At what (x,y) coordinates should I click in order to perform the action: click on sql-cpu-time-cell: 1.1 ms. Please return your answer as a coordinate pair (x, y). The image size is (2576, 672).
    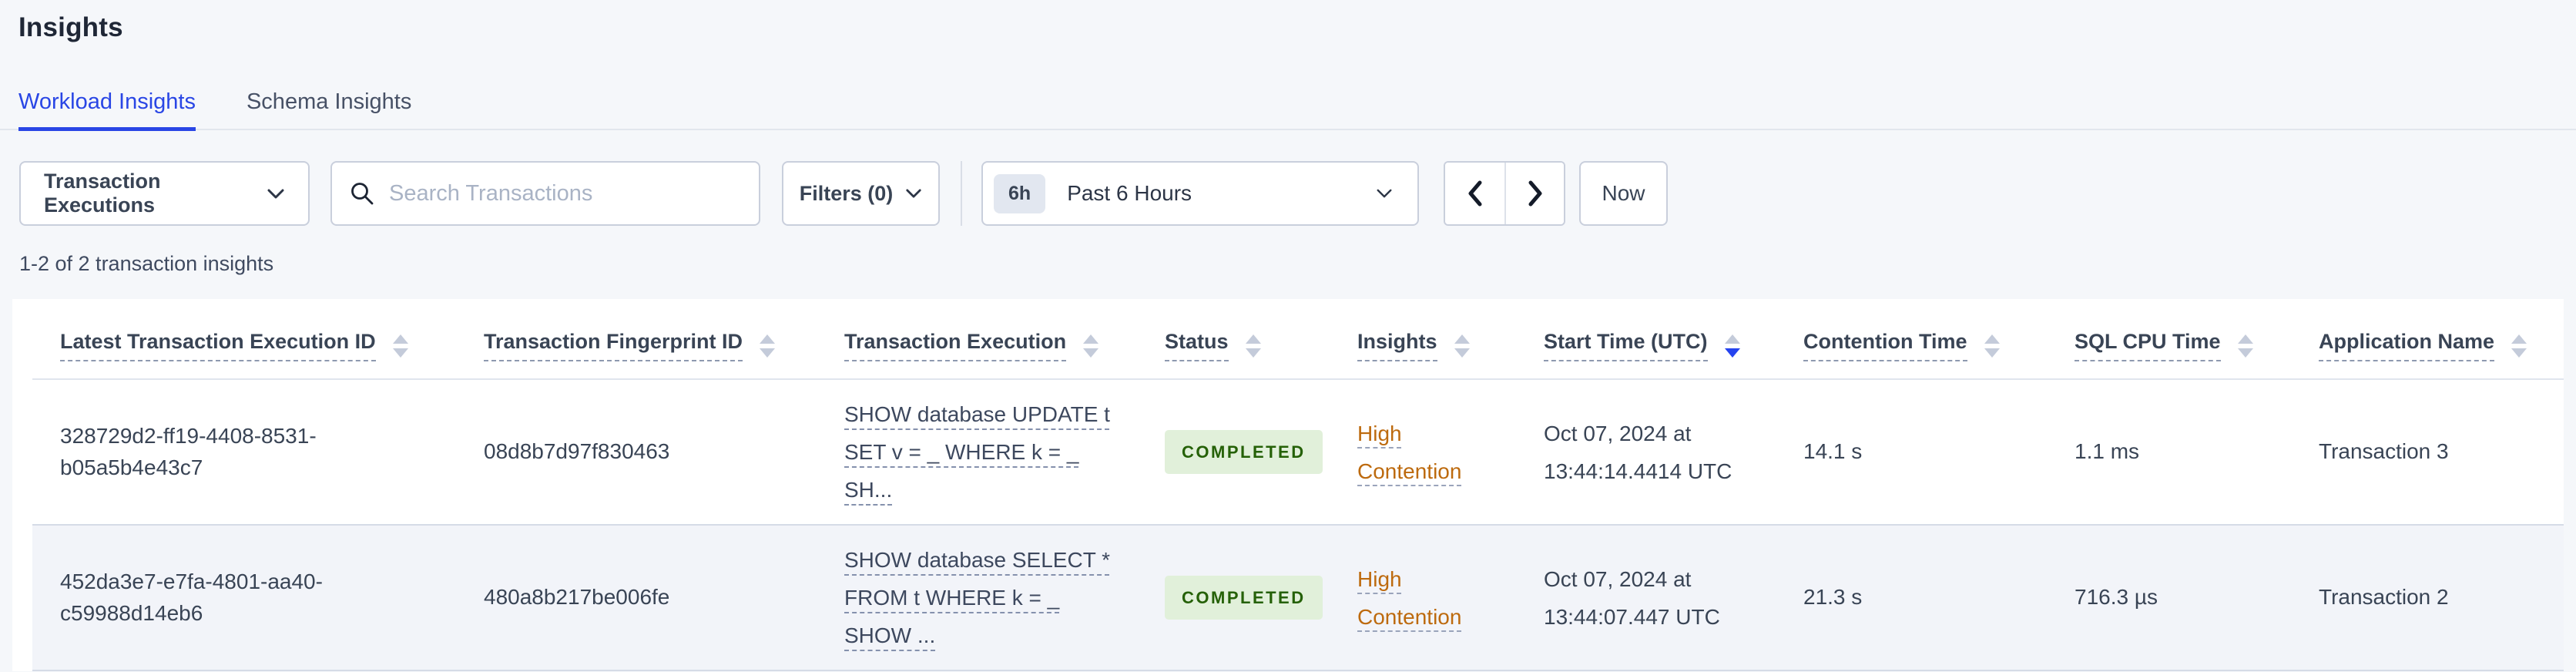
    Looking at the image, I should click on (2169, 451).